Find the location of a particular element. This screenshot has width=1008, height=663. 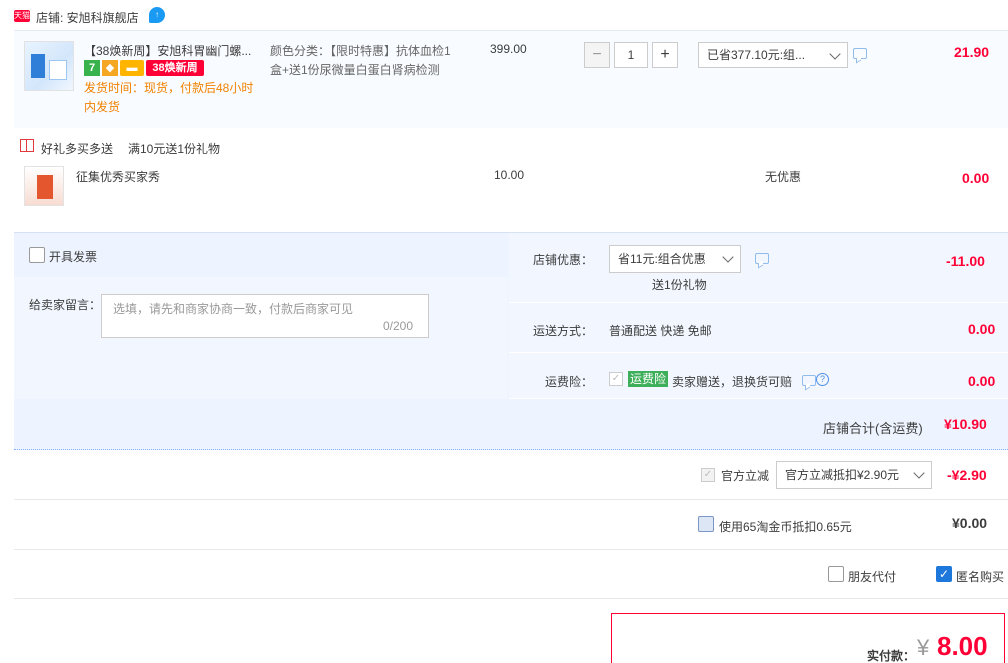

item-badges: 7 ◆ ▬ 38焕新周 is located at coordinates (145, 69).